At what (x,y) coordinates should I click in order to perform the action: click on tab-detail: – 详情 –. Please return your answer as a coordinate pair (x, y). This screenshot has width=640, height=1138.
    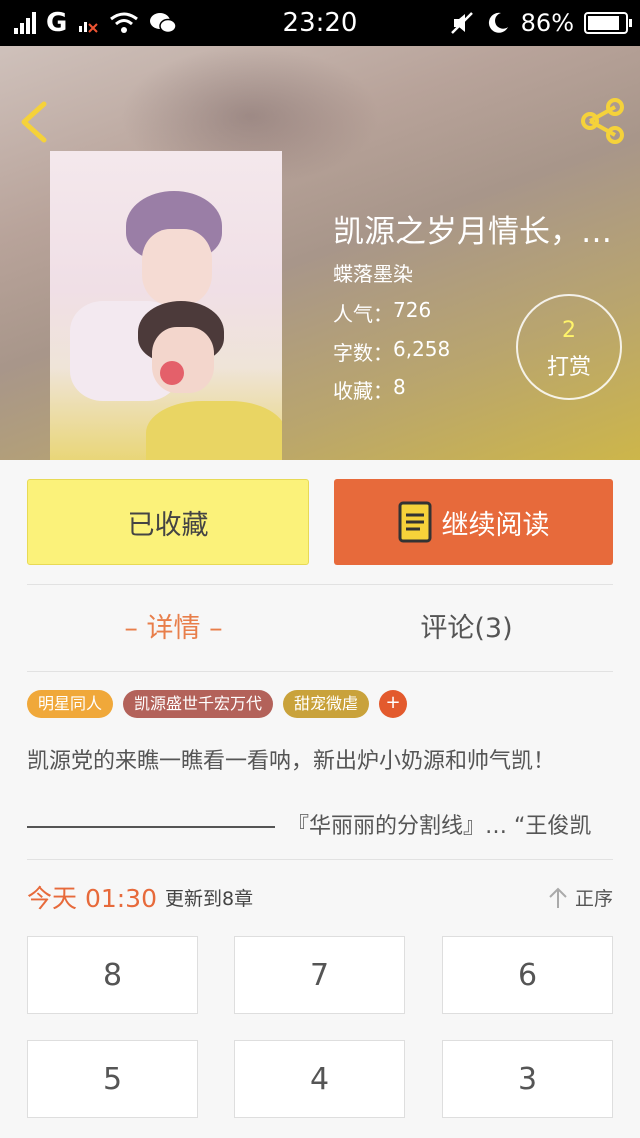
    Looking at the image, I should click on (173, 629).